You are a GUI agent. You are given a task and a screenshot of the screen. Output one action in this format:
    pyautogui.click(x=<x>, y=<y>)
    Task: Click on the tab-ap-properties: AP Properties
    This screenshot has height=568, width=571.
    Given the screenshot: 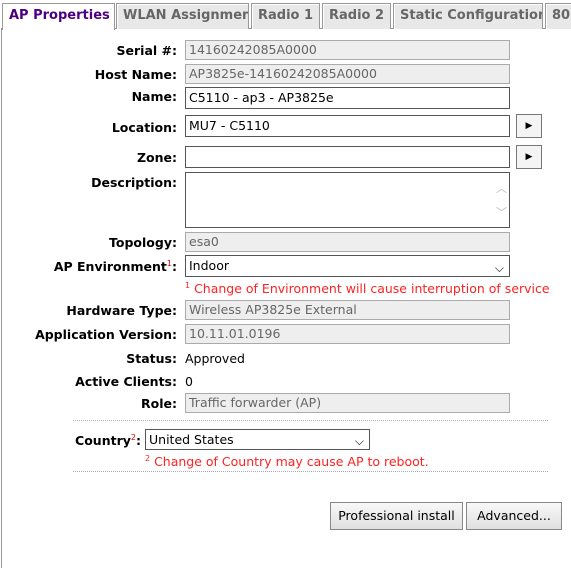 What is the action you would take?
    pyautogui.click(x=58, y=16)
    